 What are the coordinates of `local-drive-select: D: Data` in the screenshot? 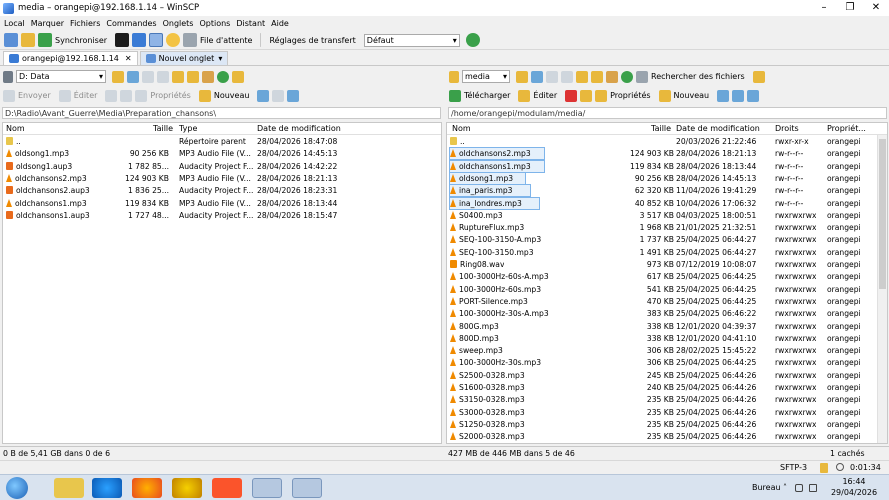 It's located at (61, 76).